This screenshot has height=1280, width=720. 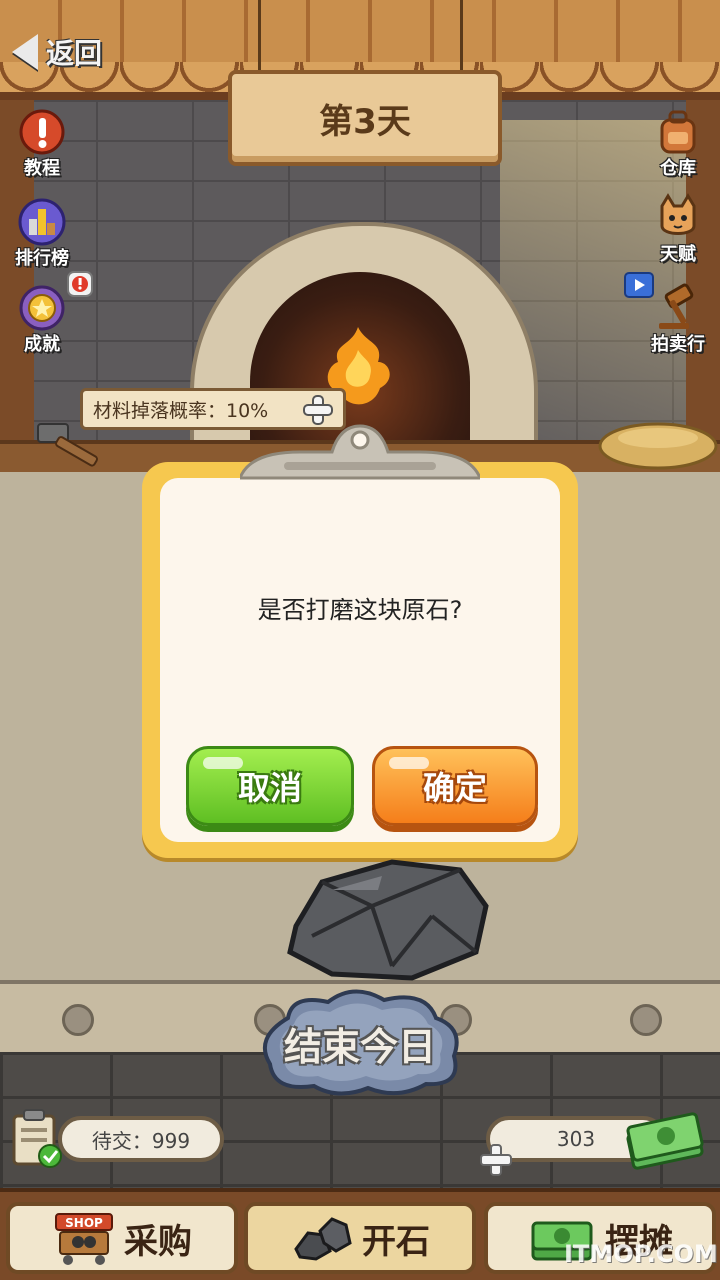 What do you see at coordinates (84, 1223) in the screenshot?
I see `shop-badge: SHOP` at bounding box center [84, 1223].